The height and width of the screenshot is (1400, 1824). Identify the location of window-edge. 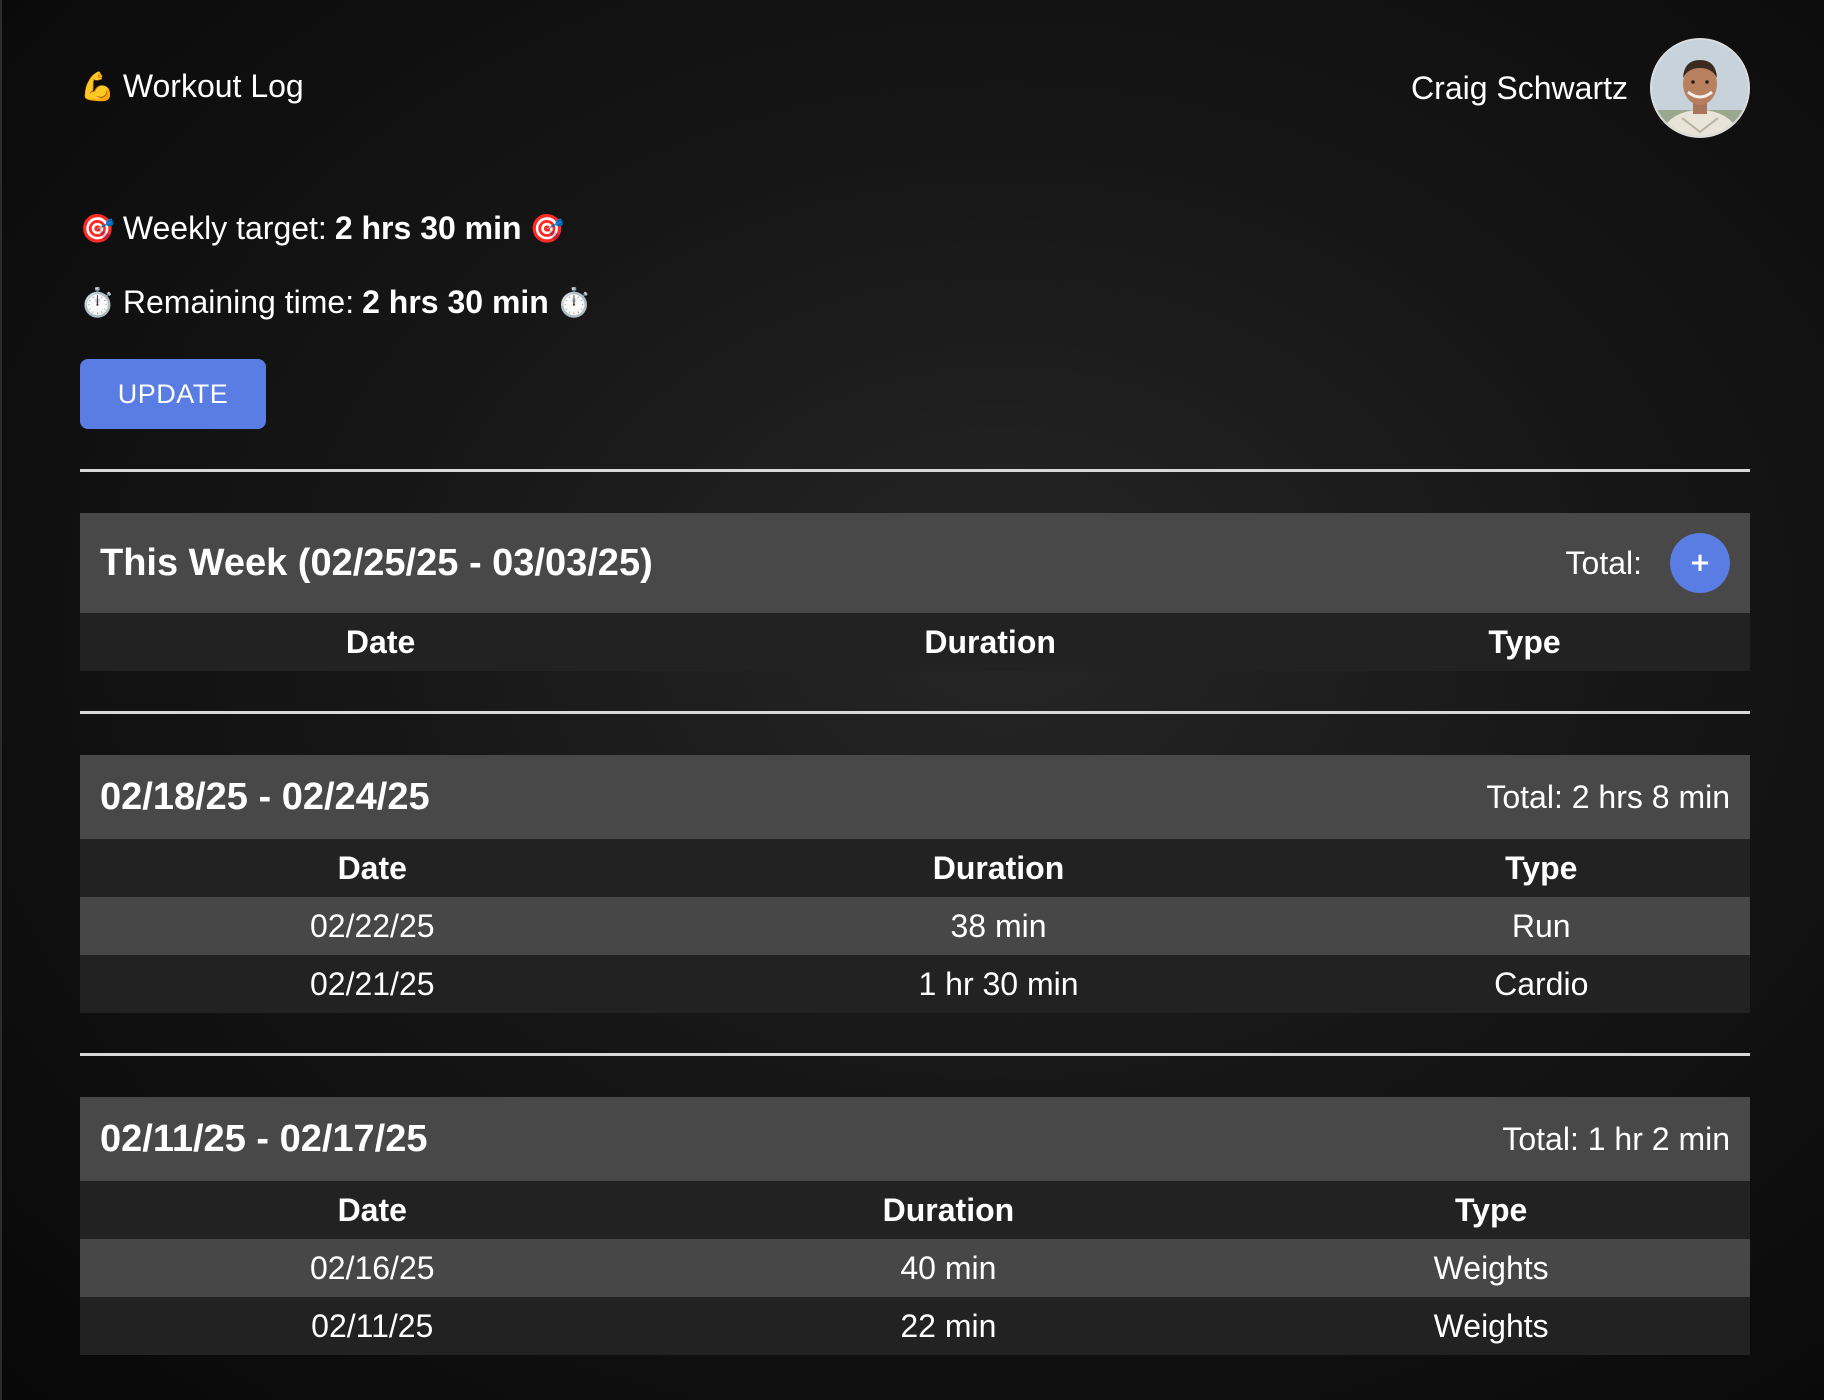
(1, 700).